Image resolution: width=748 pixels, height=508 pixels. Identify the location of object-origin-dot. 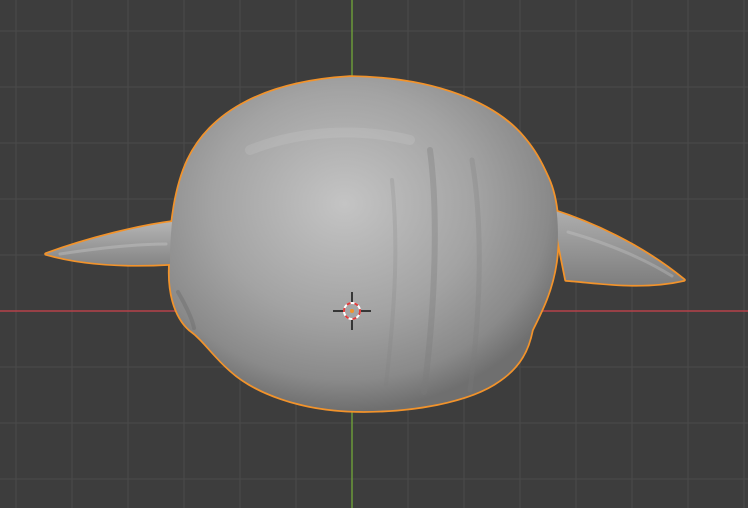
(352, 311).